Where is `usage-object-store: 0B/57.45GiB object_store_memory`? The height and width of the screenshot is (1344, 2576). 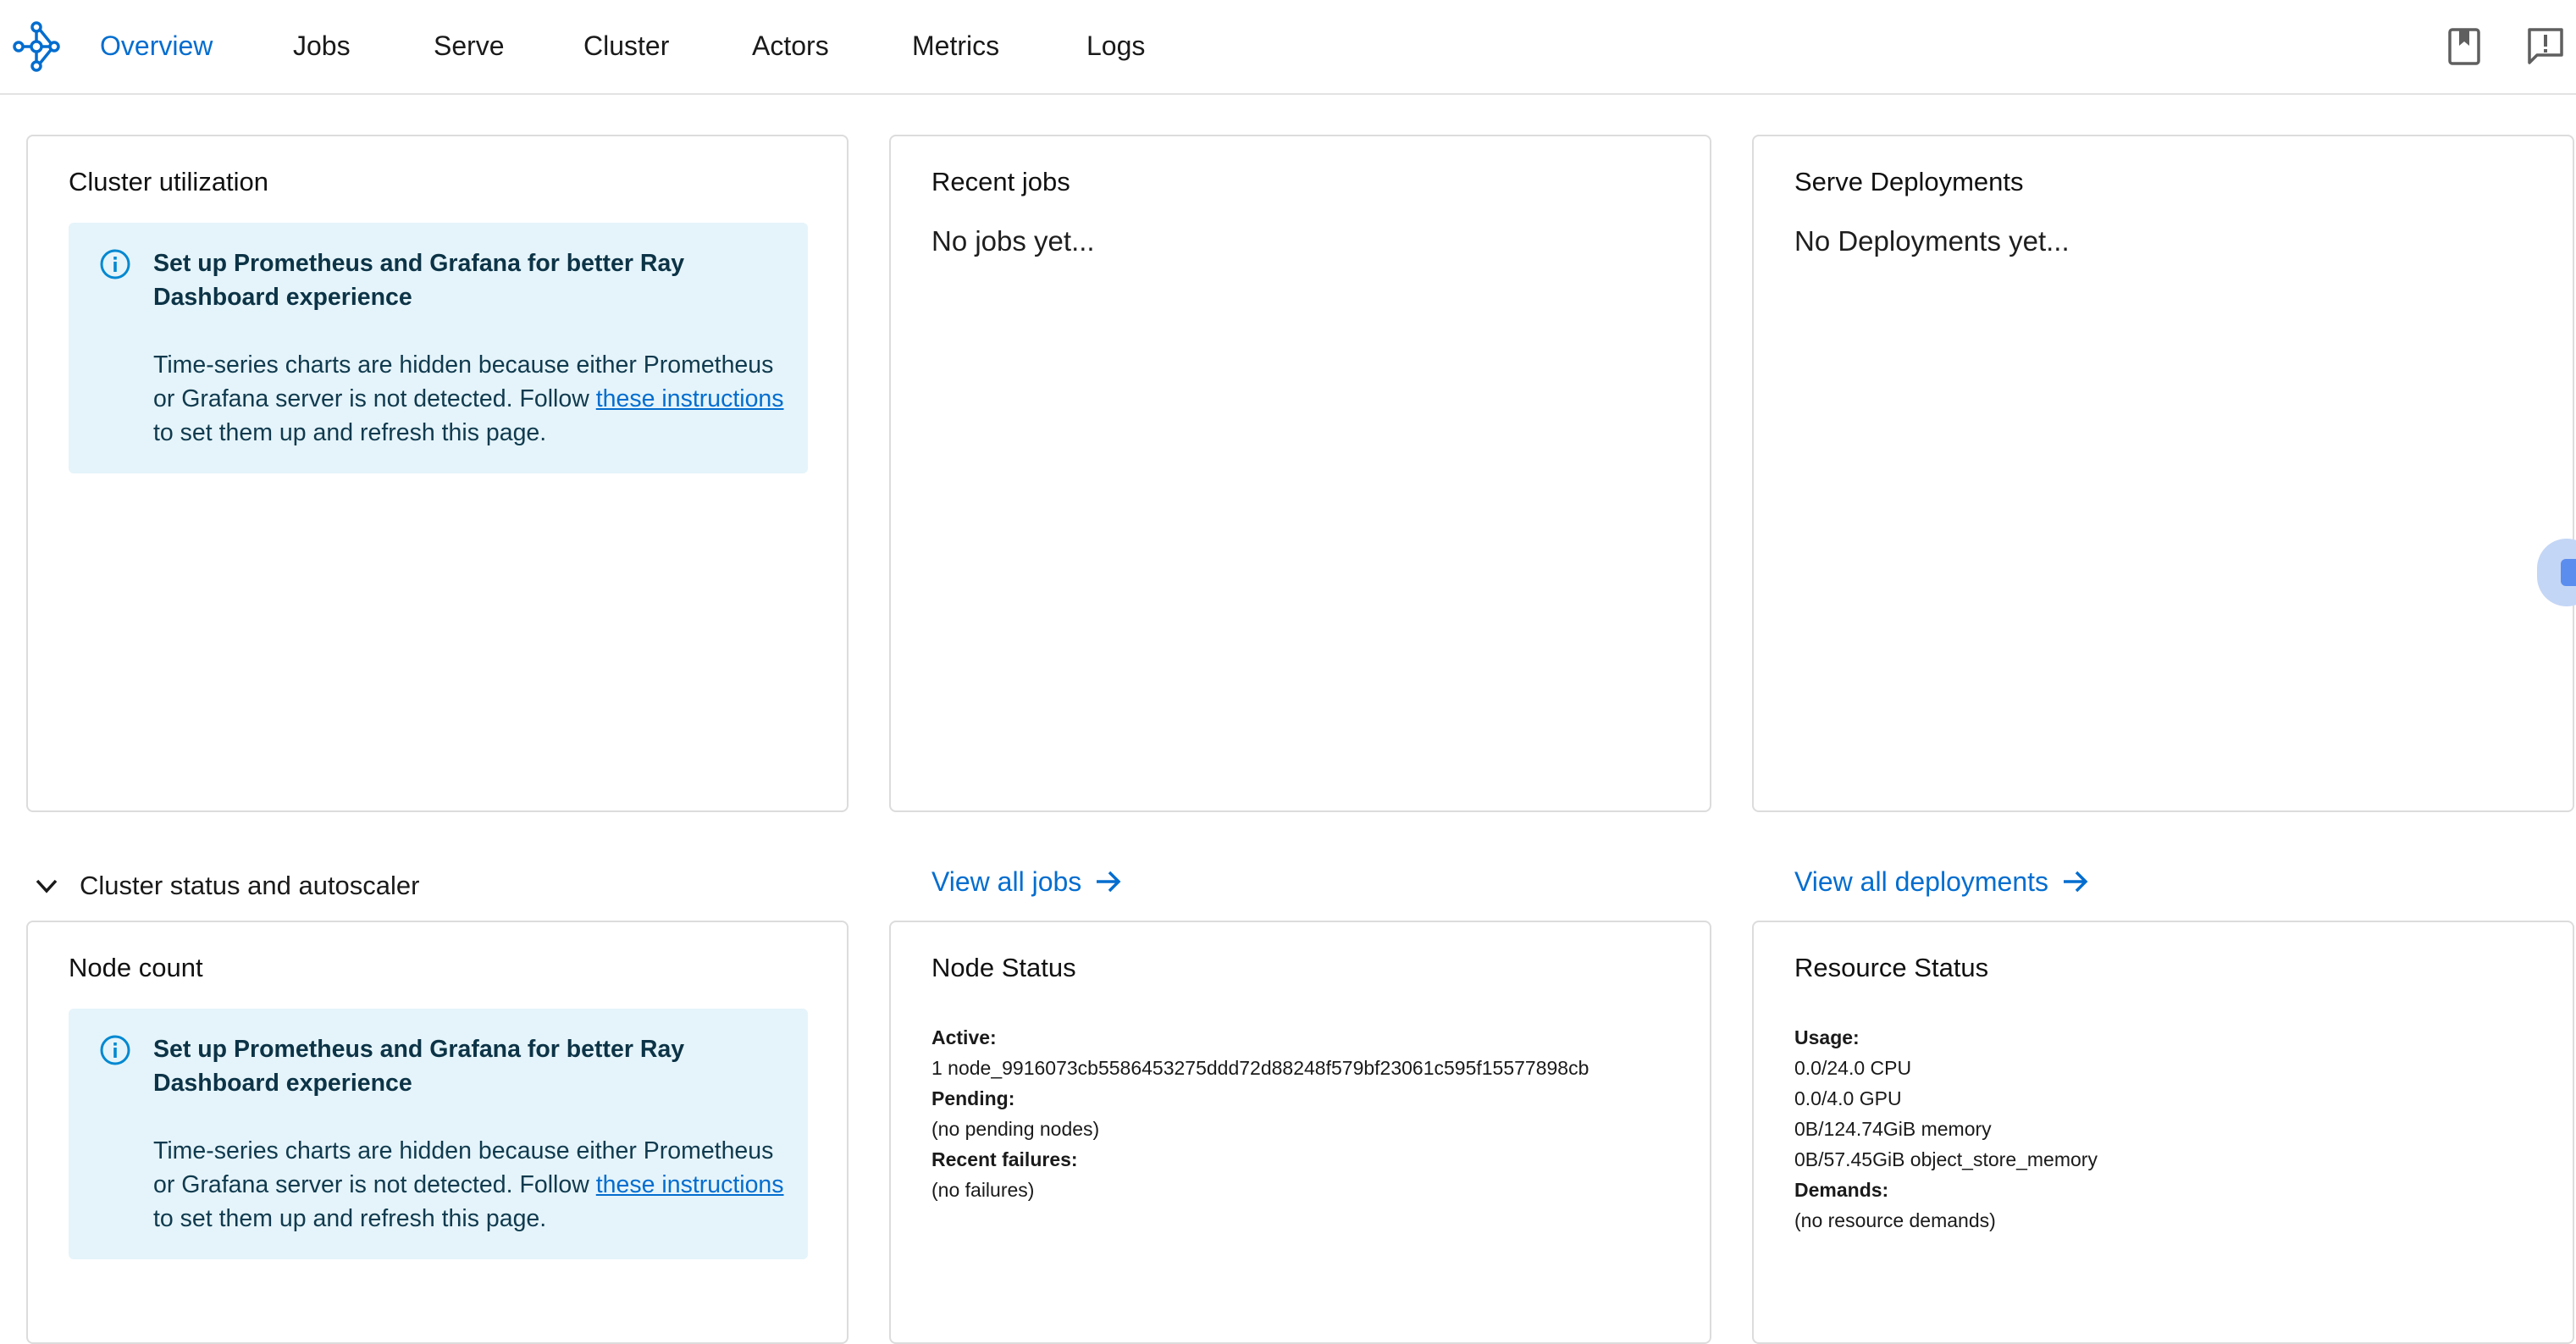 usage-object-store: 0B/57.45GiB object_store_memory is located at coordinates (1946, 1159).